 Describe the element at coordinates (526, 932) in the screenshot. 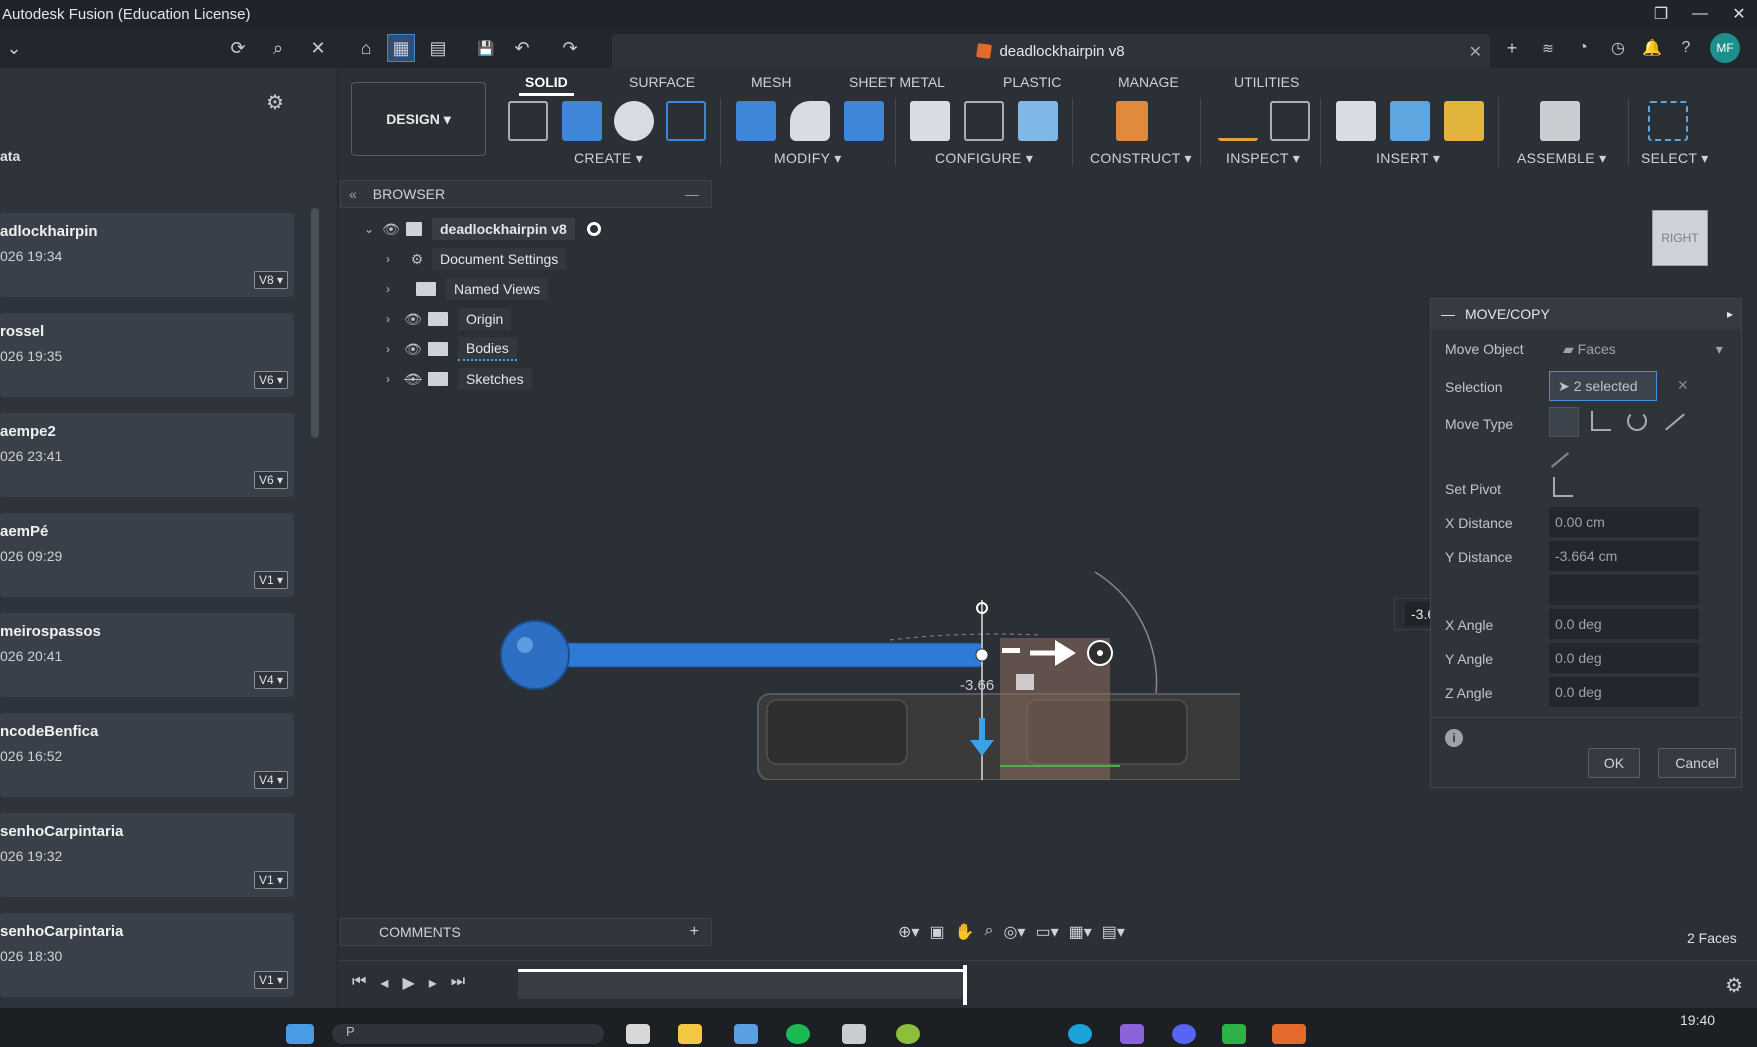

I see `comments-panel: COMMENTS +` at that location.